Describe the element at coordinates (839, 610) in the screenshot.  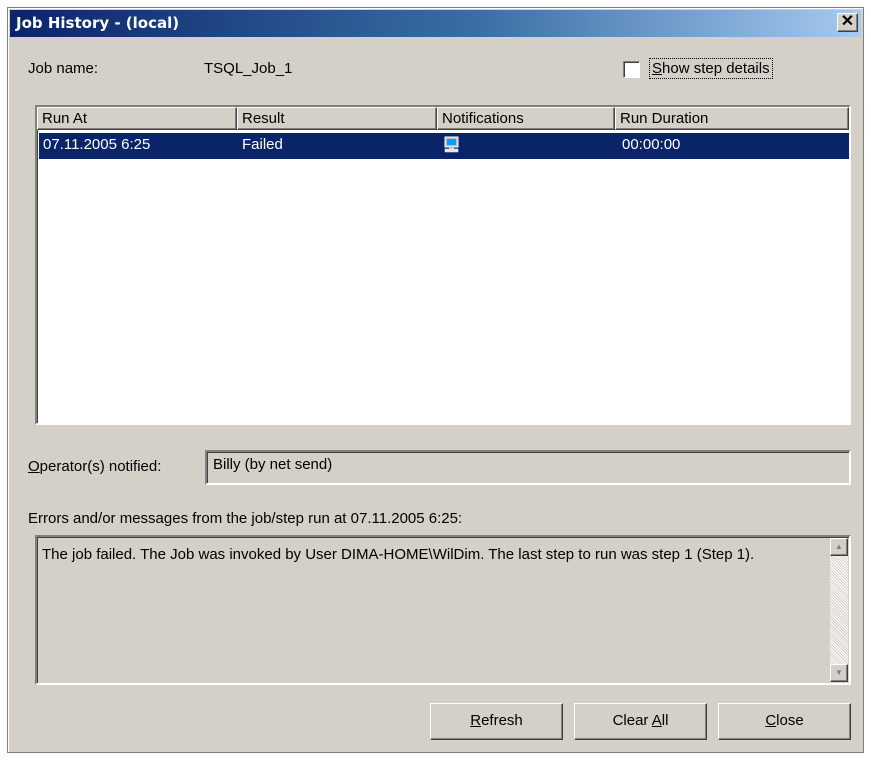
I see `messages-scrollbar: ▲ ▼` at that location.